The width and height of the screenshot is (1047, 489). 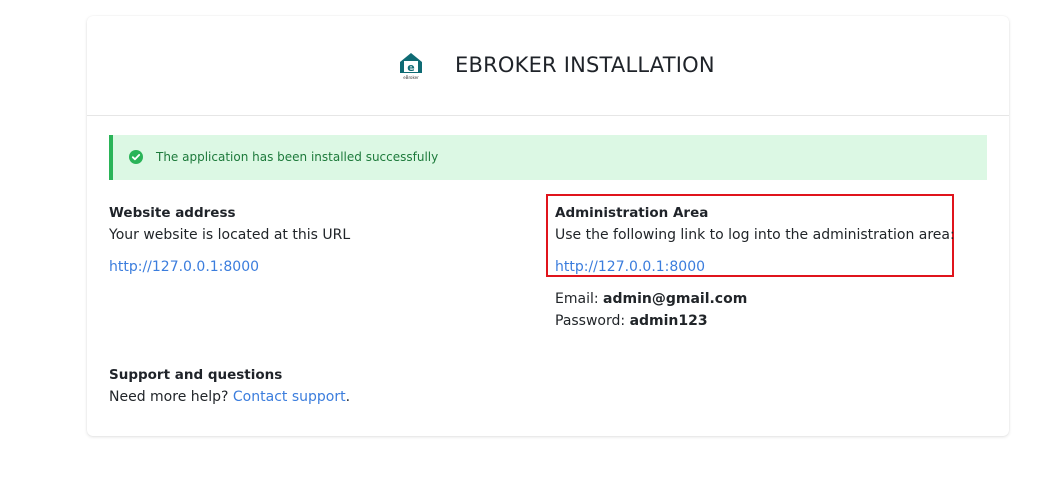 What do you see at coordinates (668, 321) in the screenshot?
I see `password-value: admin123` at bounding box center [668, 321].